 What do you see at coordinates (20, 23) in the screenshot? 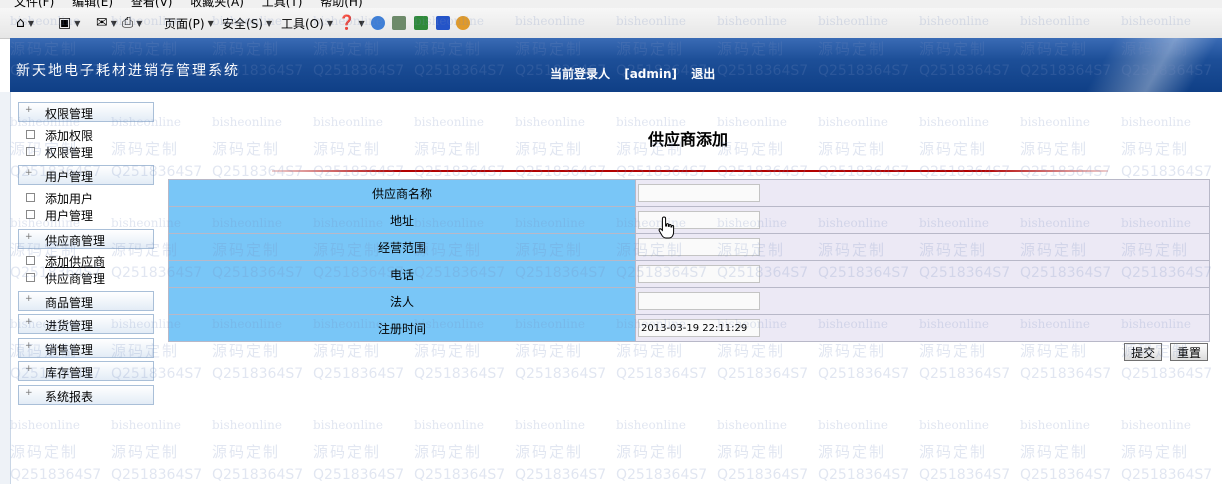
I see `home-icon: ⌂` at bounding box center [20, 23].